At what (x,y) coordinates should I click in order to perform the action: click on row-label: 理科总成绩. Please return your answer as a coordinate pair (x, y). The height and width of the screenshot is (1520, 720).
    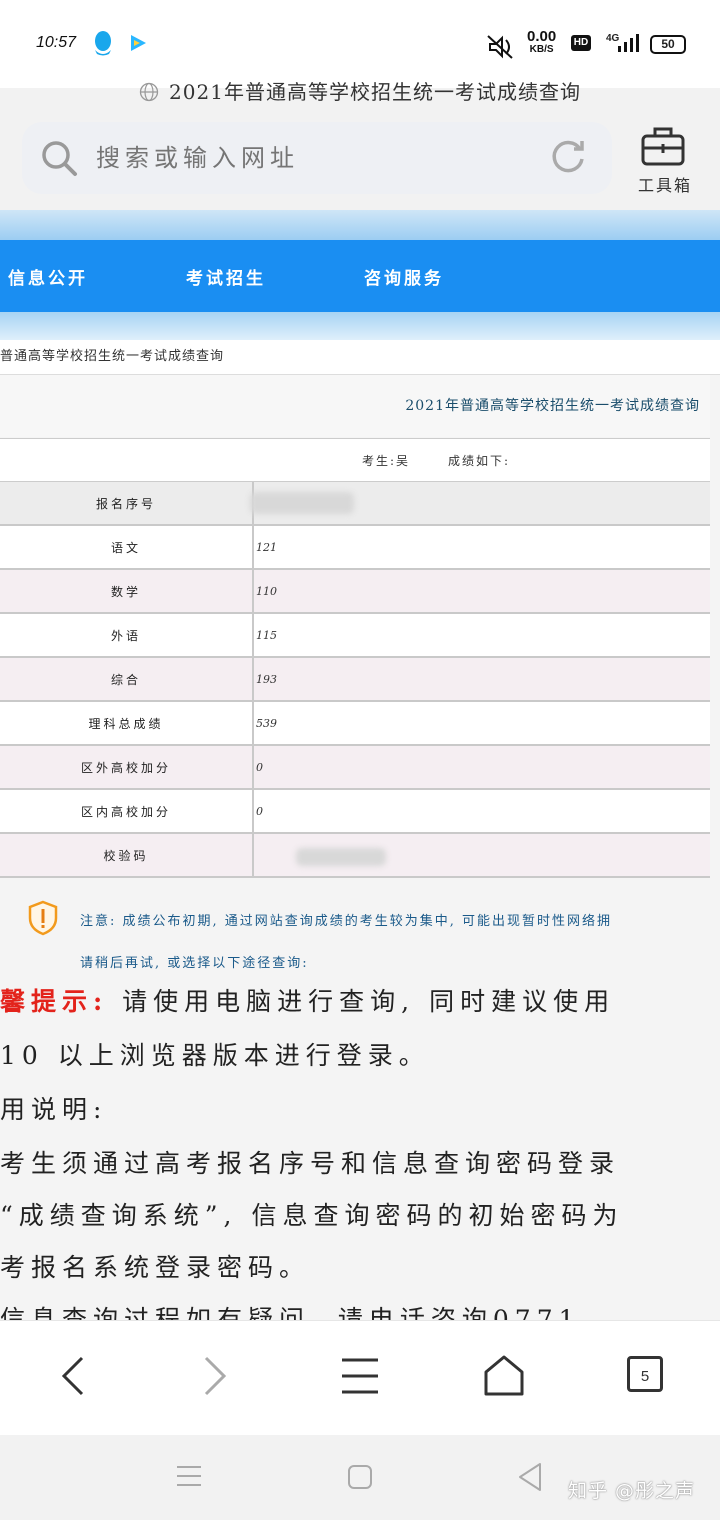
    Looking at the image, I should click on (127, 723).